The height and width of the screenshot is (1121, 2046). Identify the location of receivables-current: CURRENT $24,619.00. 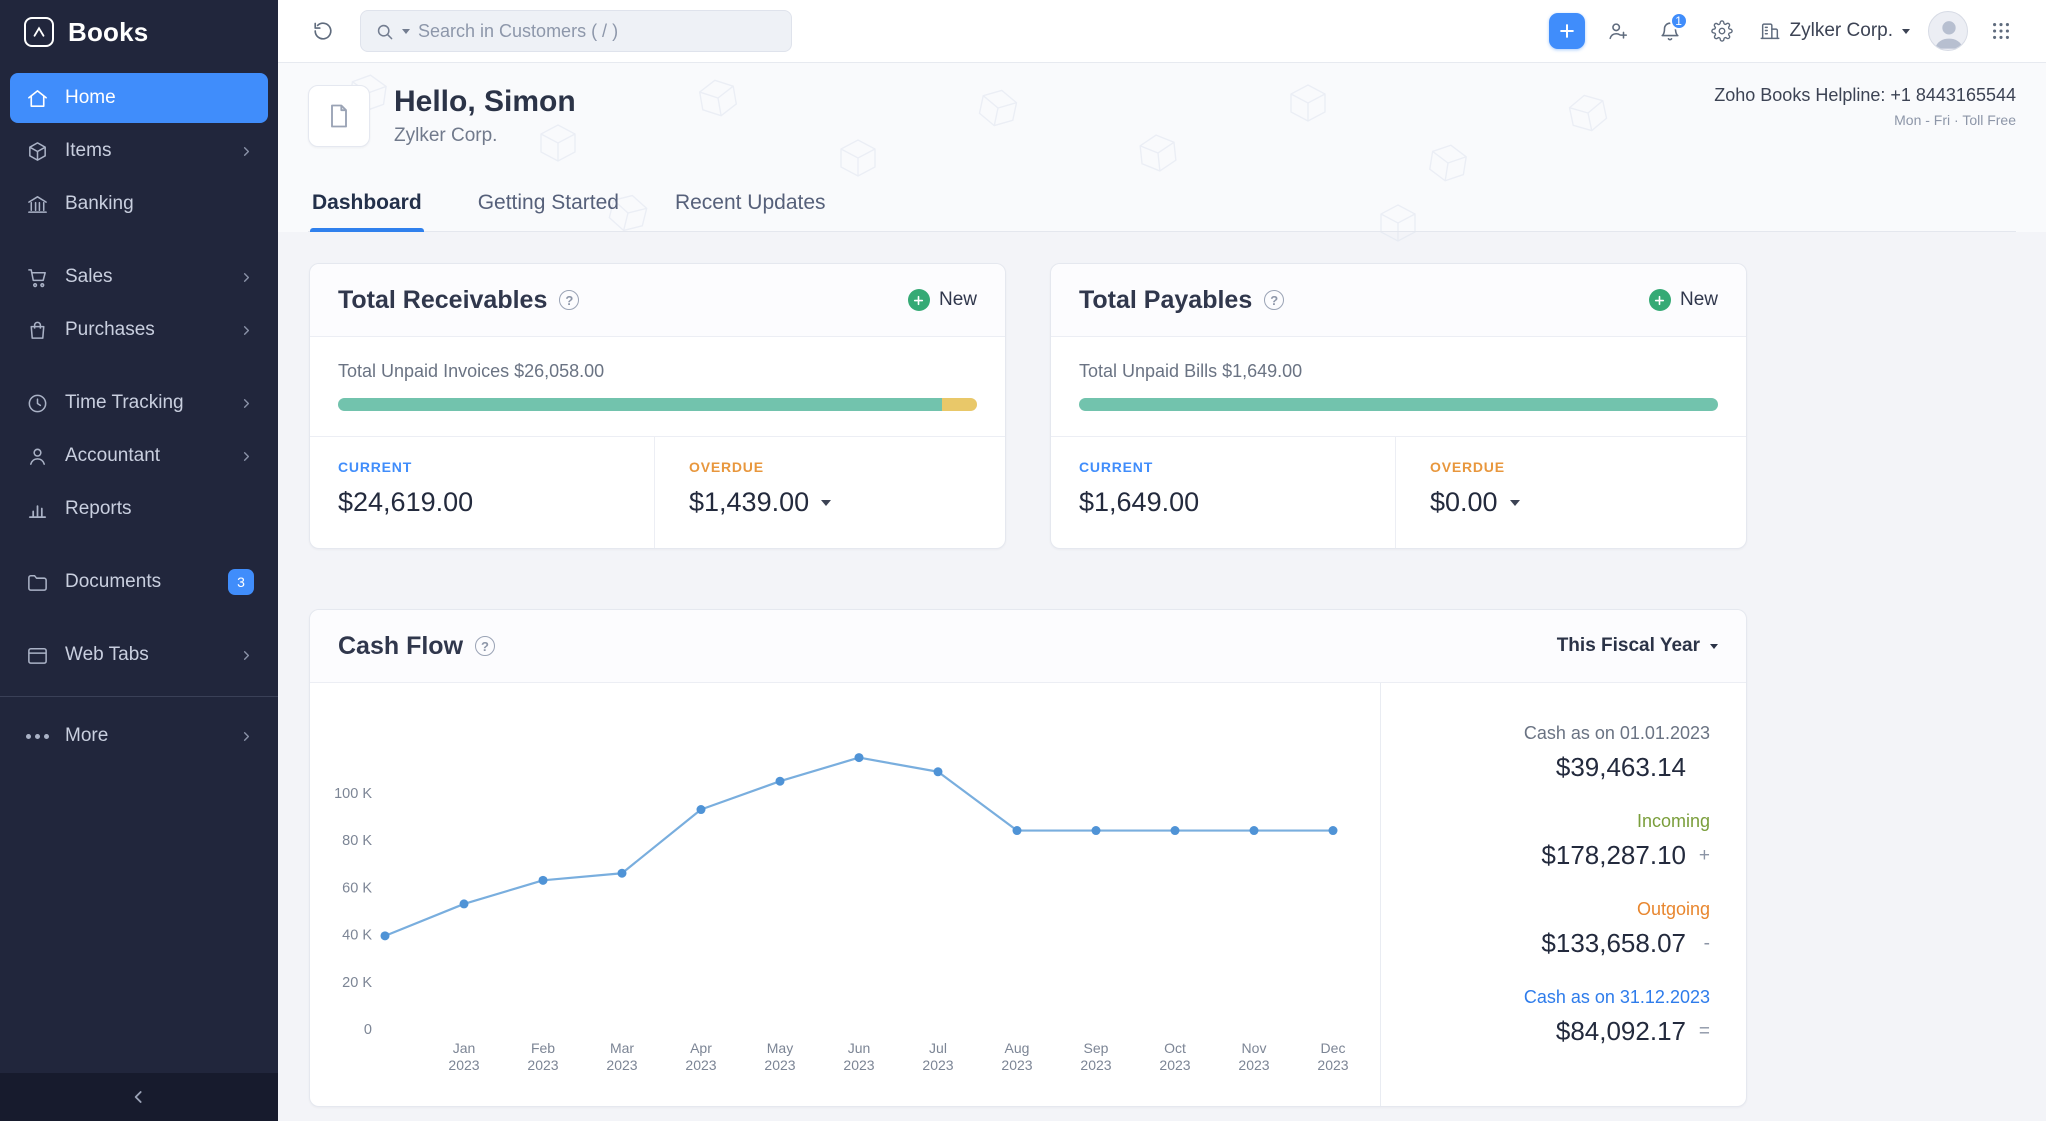
(482, 492).